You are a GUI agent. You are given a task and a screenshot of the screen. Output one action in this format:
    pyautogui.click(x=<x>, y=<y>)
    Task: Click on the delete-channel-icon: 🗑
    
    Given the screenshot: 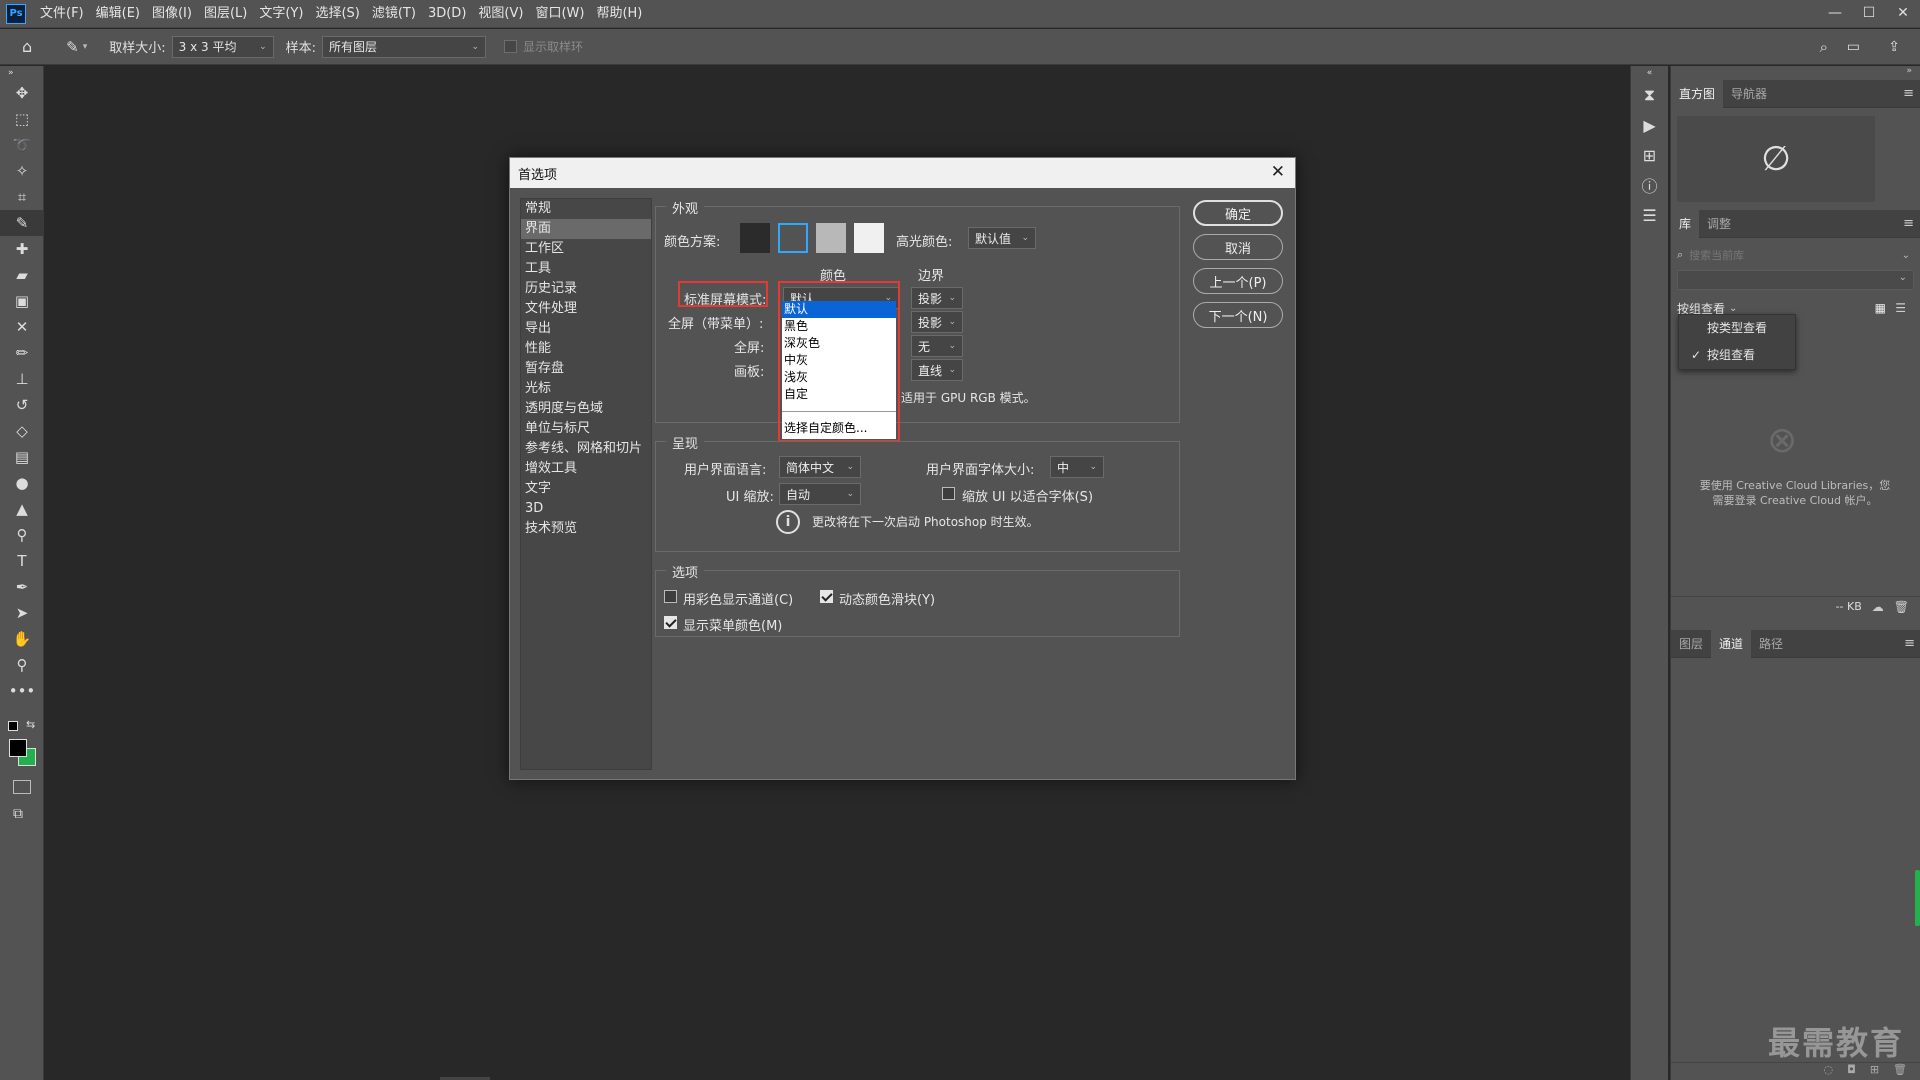 What is the action you would take?
    pyautogui.click(x=1900, y=1071)
    